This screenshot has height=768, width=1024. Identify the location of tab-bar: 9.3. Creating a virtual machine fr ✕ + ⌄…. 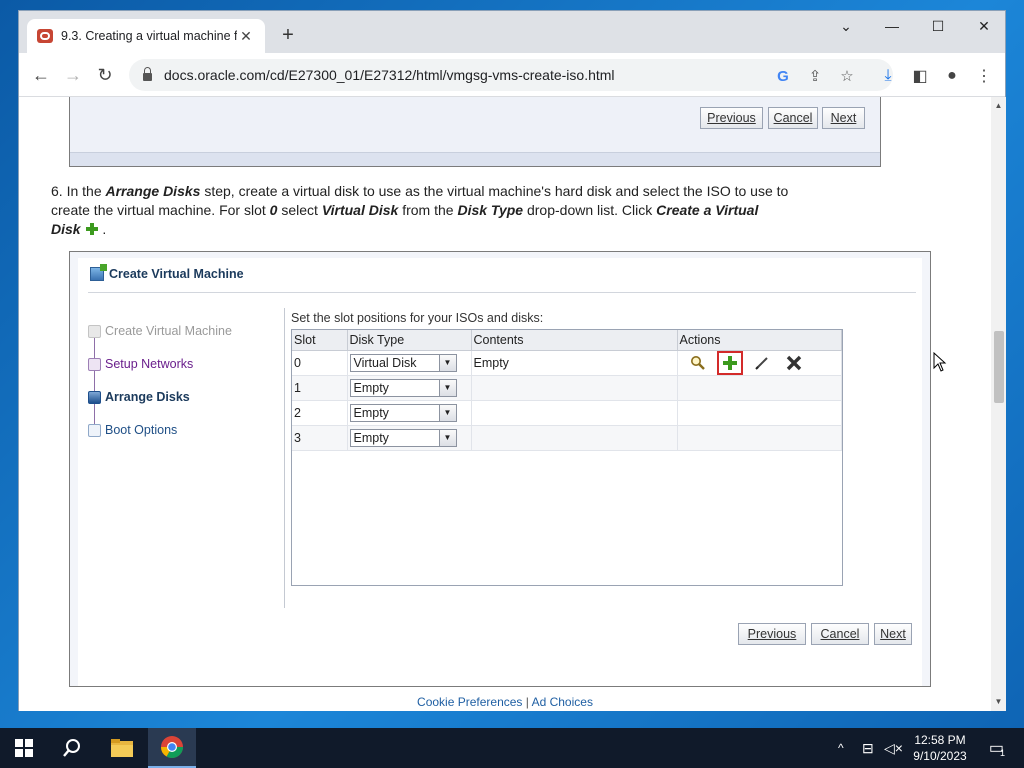
(512, 32).